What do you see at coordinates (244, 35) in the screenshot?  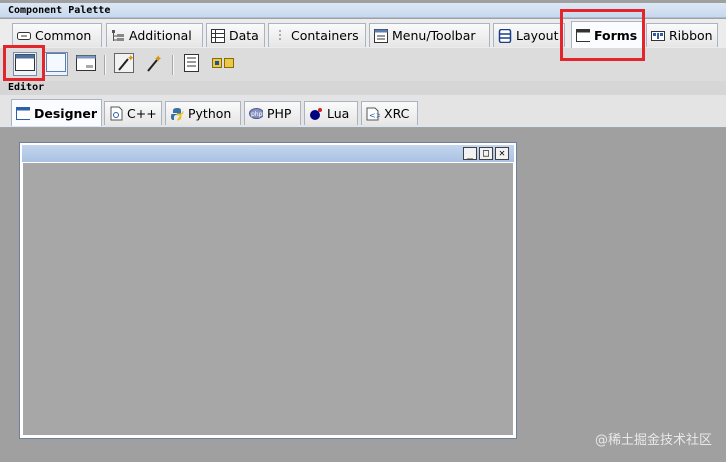 I see `tab-label: Data` at bounding box center [244, 35].